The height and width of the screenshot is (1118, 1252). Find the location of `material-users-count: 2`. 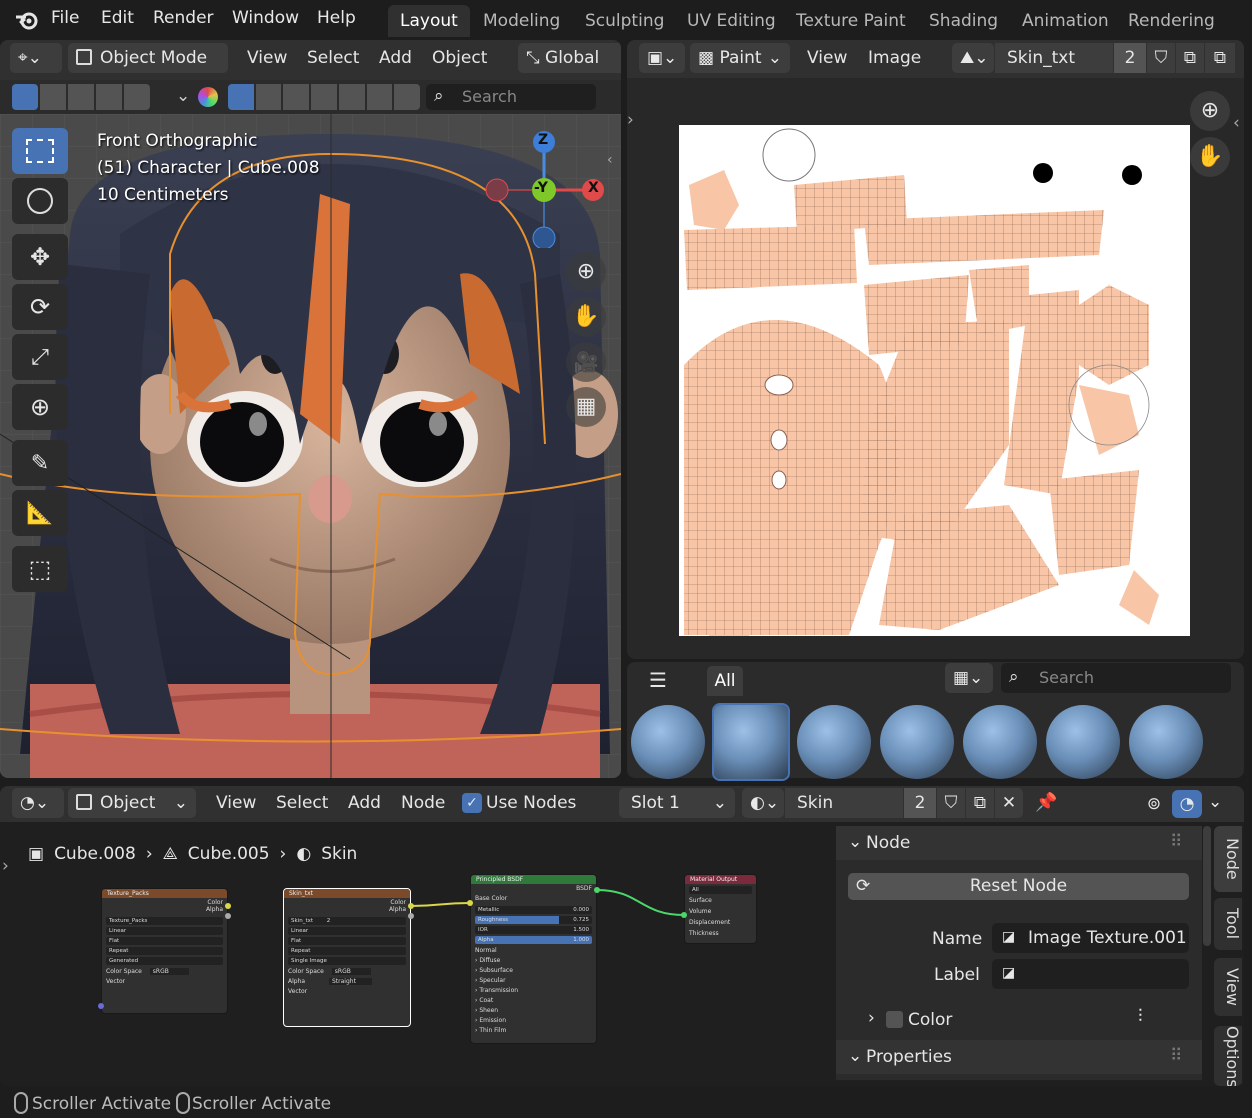

material-users-count: 2 is located at coordinates (920, 803).